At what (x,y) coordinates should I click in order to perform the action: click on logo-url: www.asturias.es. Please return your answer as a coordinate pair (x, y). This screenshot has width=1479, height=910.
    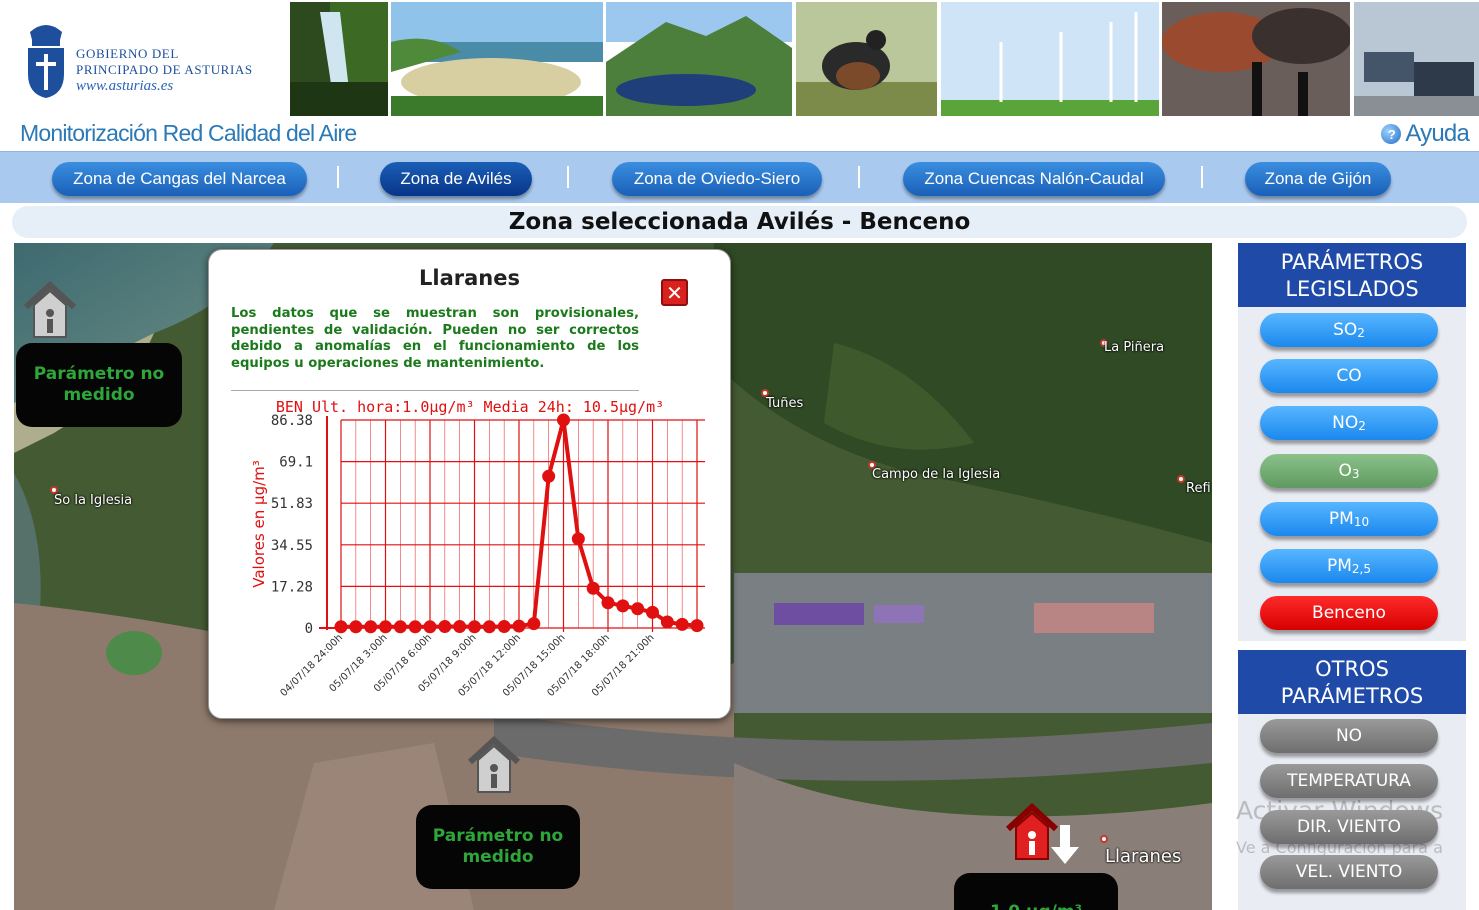
    Looking at the image, I should click on (125, 86).